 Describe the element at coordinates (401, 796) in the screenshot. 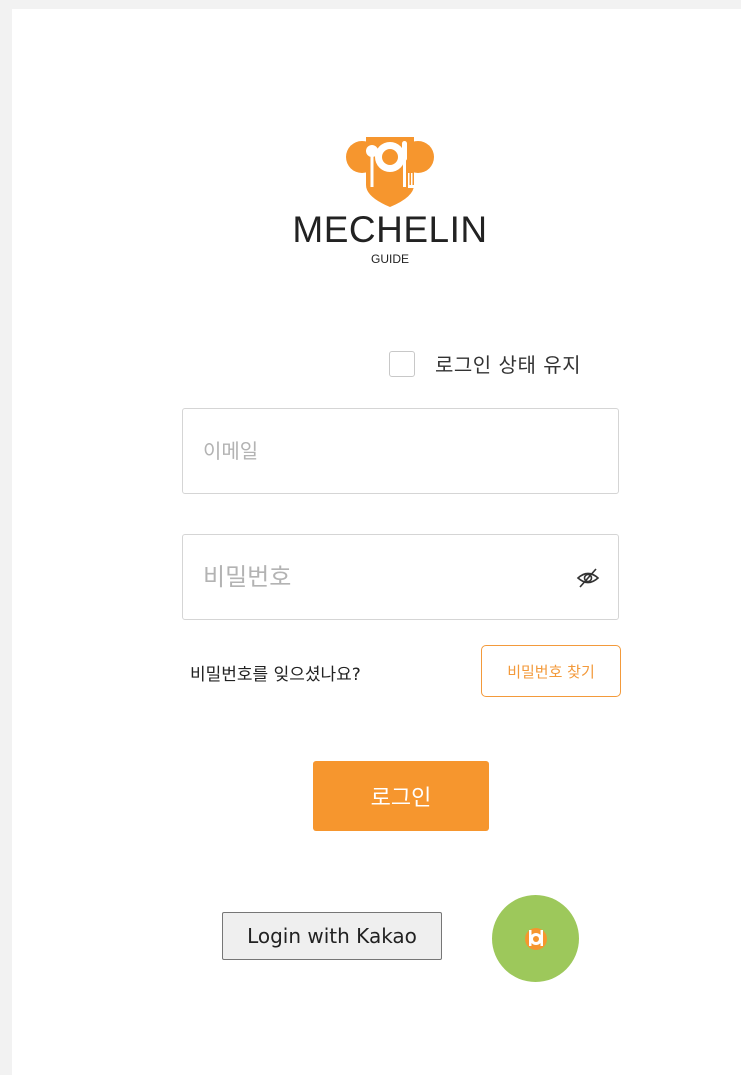

I see `login-button: 로그인` at that location.